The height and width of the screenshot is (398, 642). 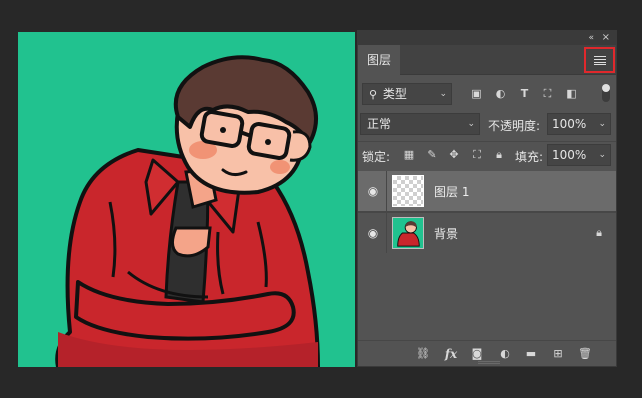 What do you see at coordinates (446, 233) in the screenshot?
I see `layer-name: 背景` at bounding box center [446, 233].